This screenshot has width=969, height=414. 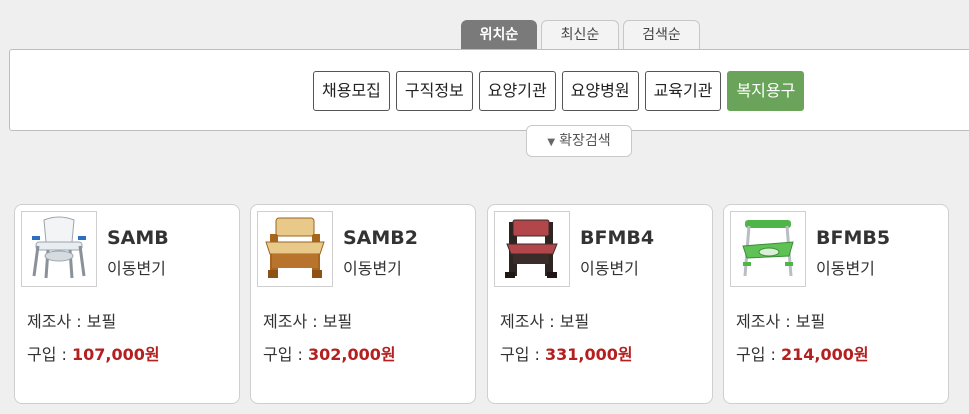 I want to click on product-price: 302,000원, so click(x=352, y=354).